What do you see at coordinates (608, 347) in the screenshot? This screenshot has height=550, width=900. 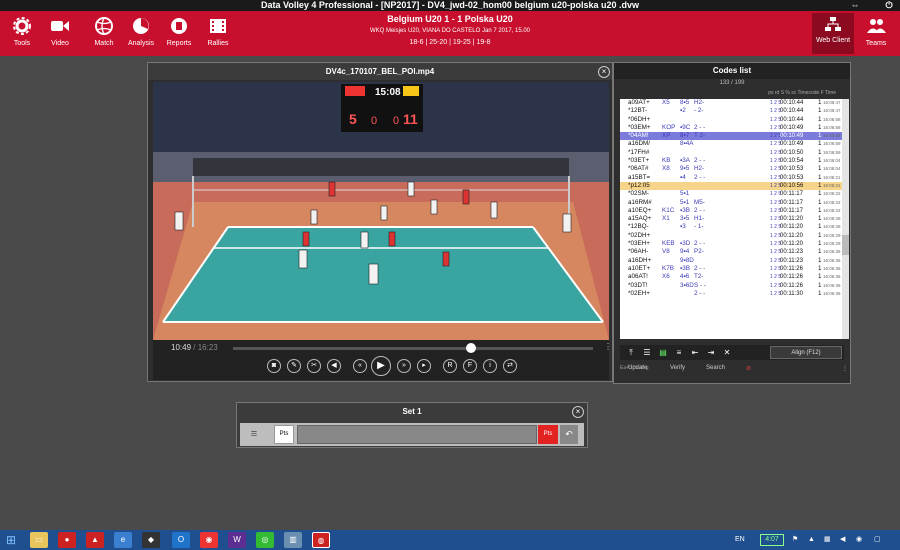 I see `more-vertical-icon: ⋮` at bounding box center [608, 347].